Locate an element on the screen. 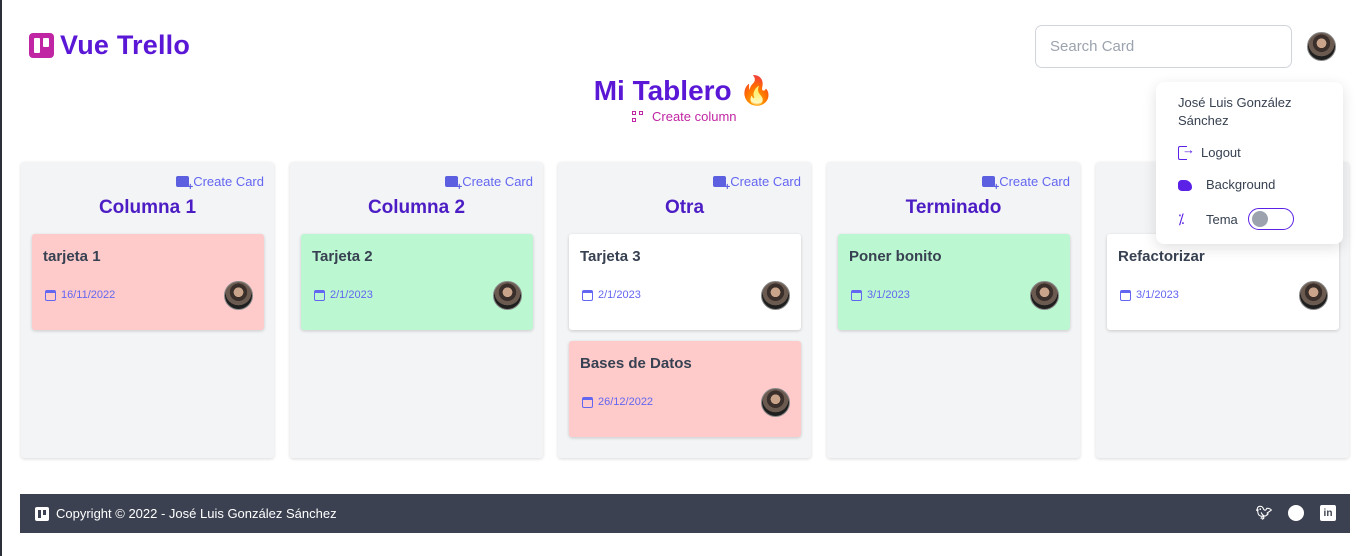  brand-title: Vue Trello is located at coordinates (125, 45).